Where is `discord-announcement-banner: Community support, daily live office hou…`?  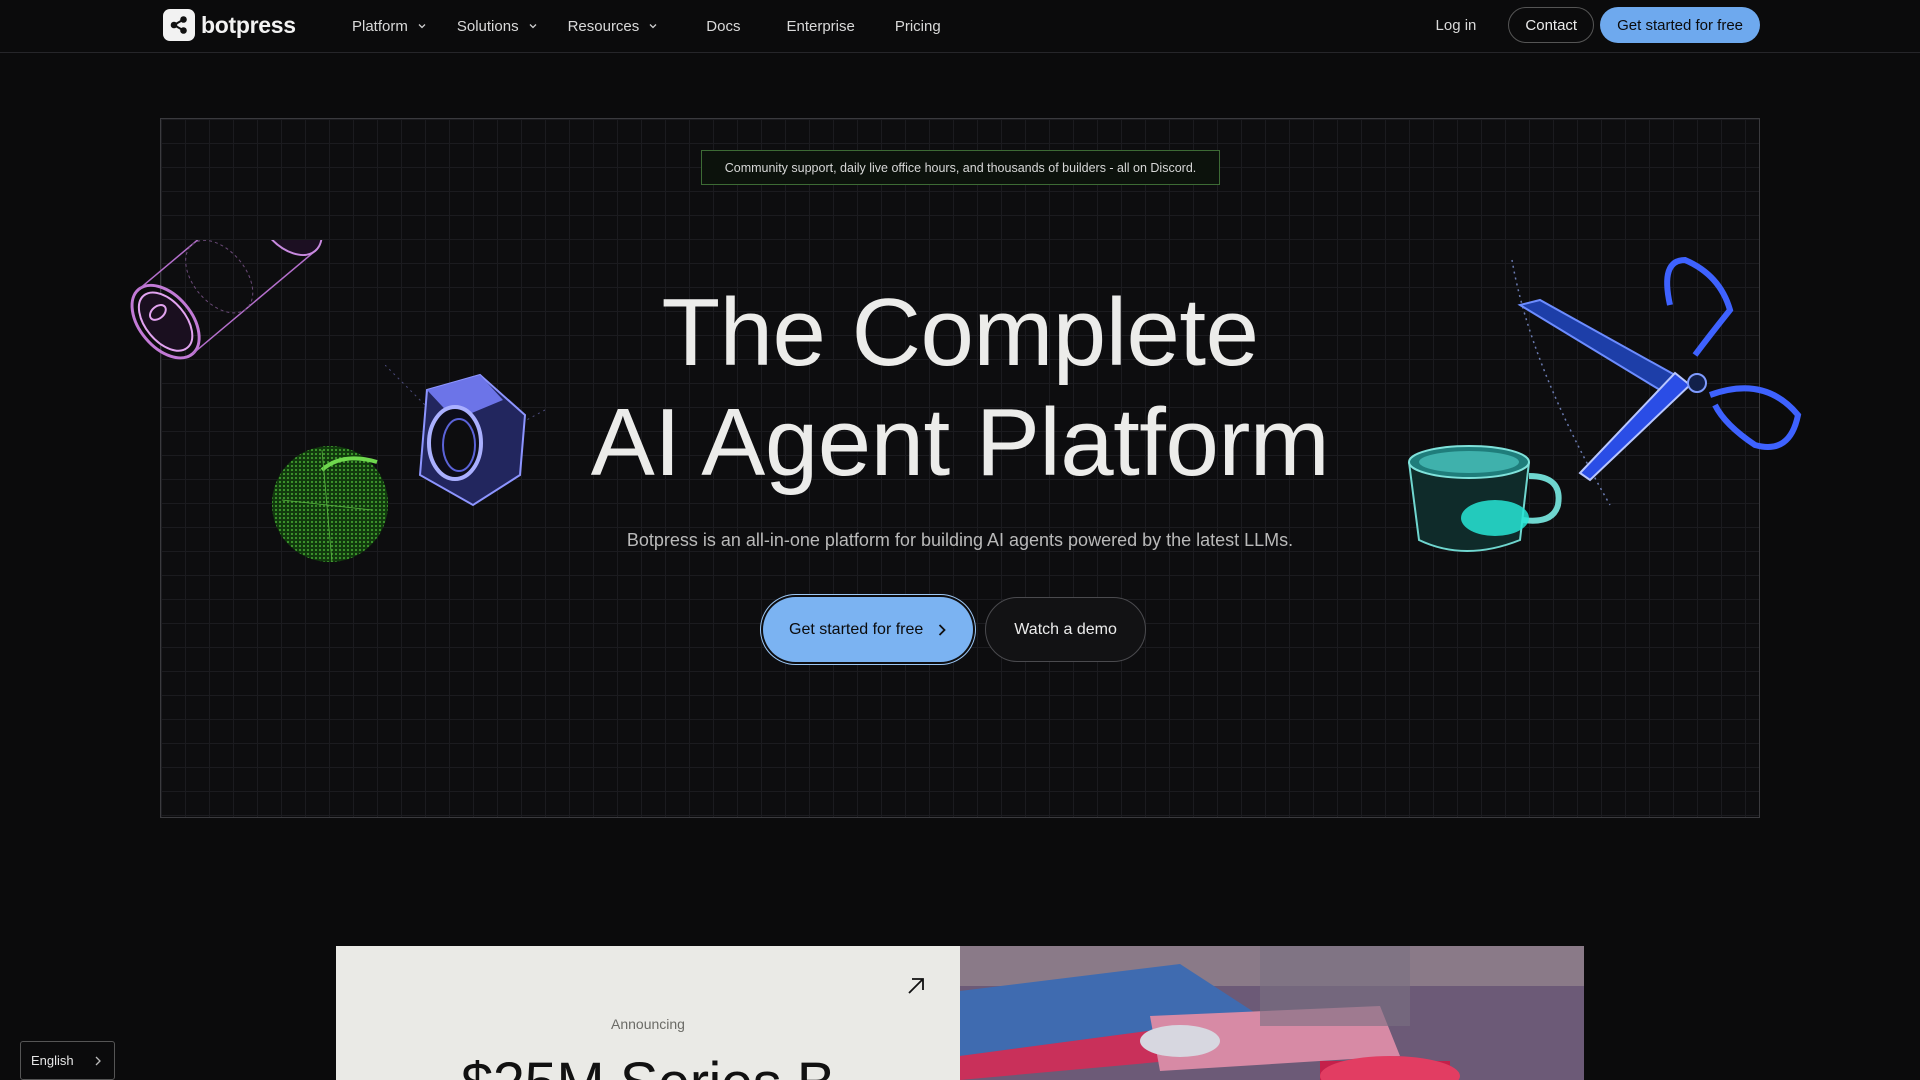 discord-announcement-banner: Community support, daily live office hou… is located at coordinates (960, 167).